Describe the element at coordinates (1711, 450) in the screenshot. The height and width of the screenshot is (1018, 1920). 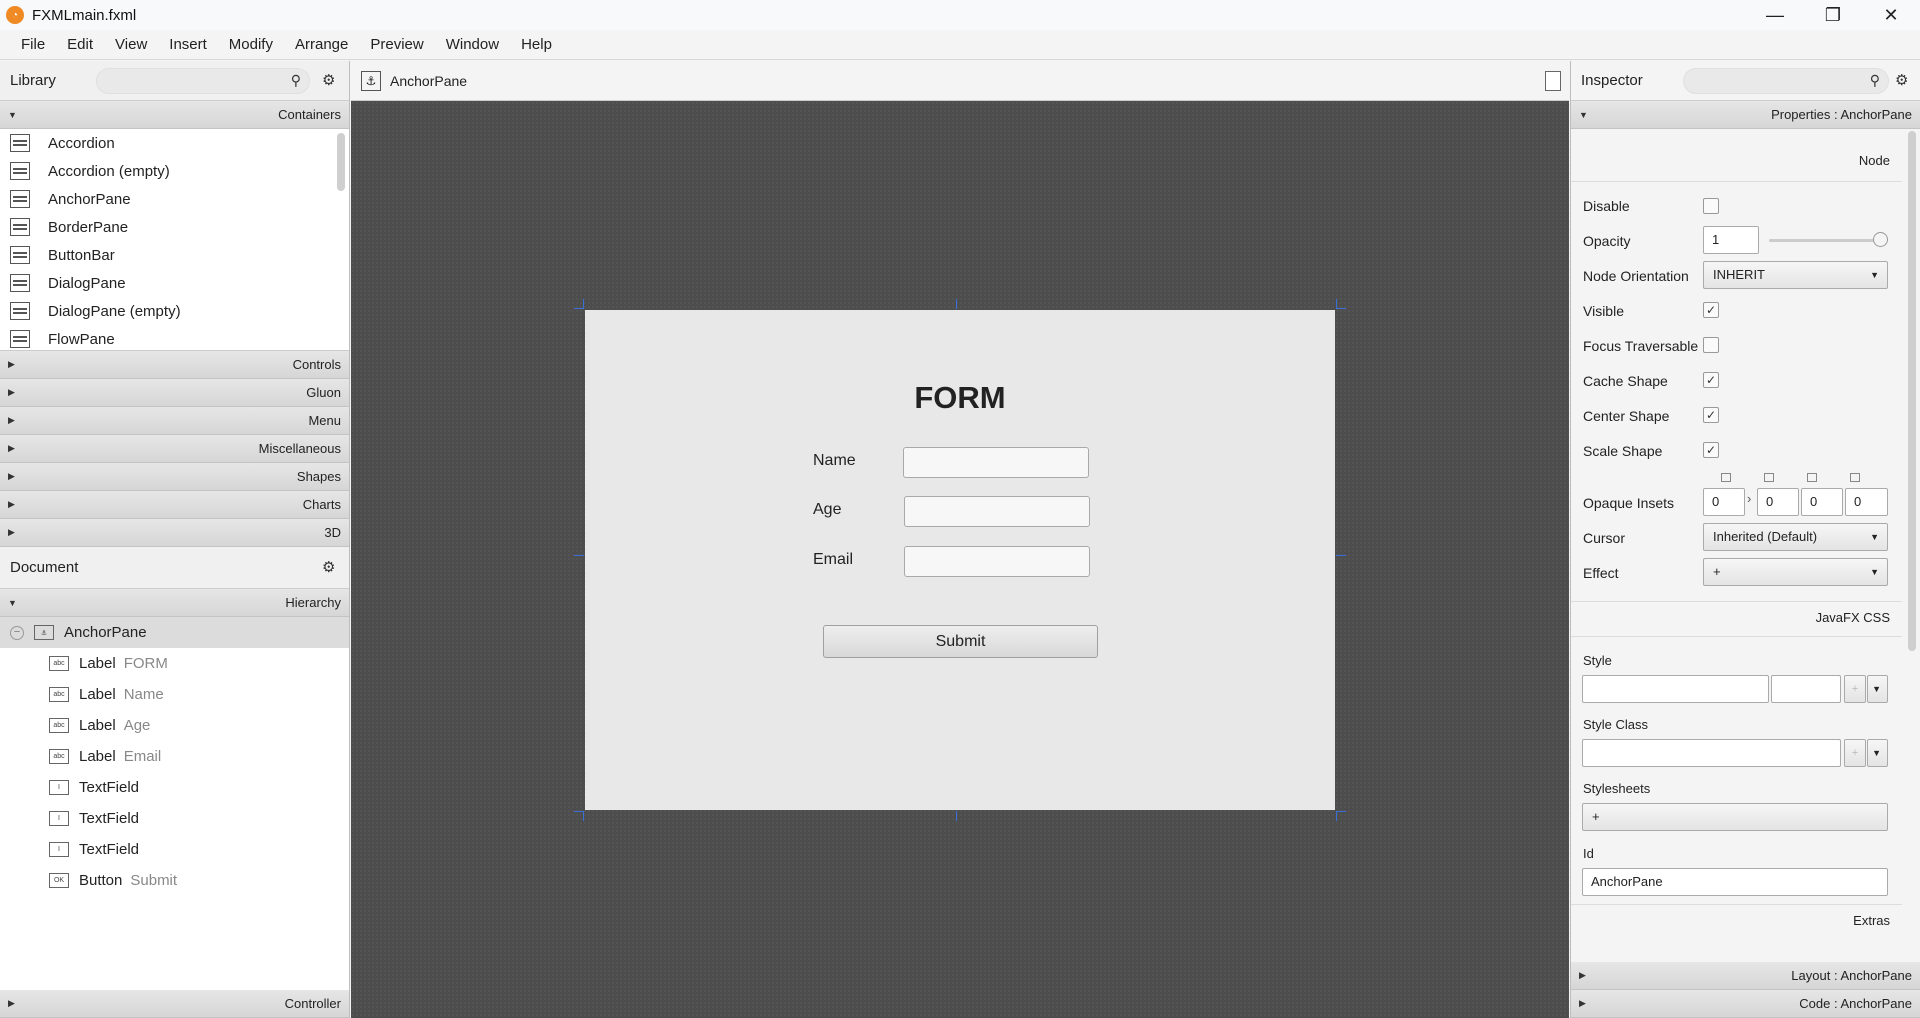
I see `scale-shape-checkbox: ✓` at that location.